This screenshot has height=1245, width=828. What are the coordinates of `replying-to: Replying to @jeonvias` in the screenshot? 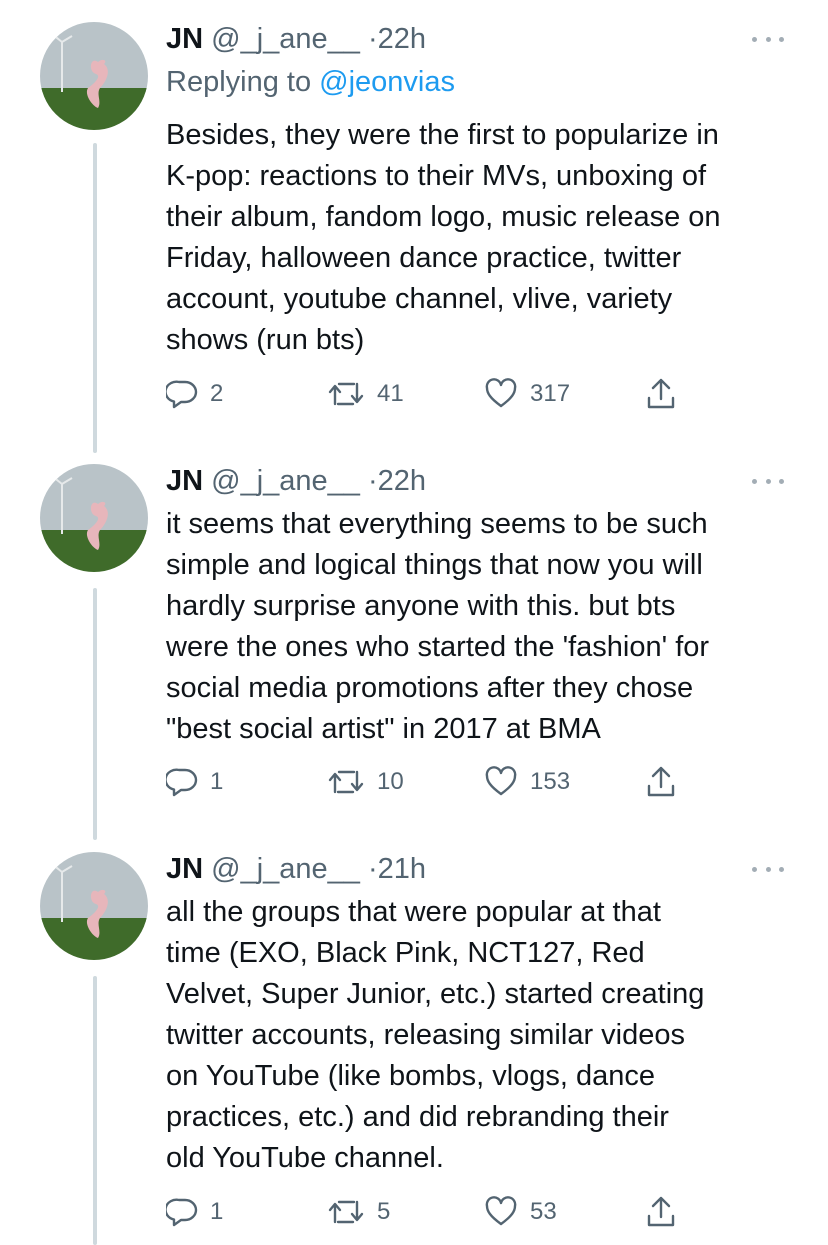 It's located at (310, 82).